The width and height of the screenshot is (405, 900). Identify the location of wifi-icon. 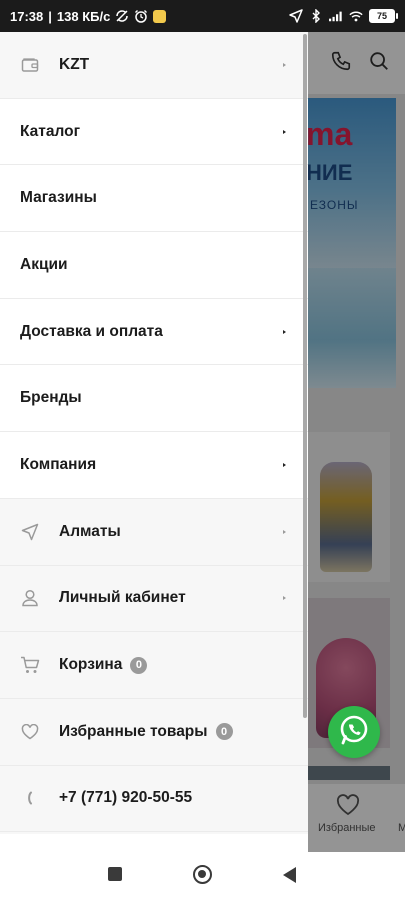
(356, 16).